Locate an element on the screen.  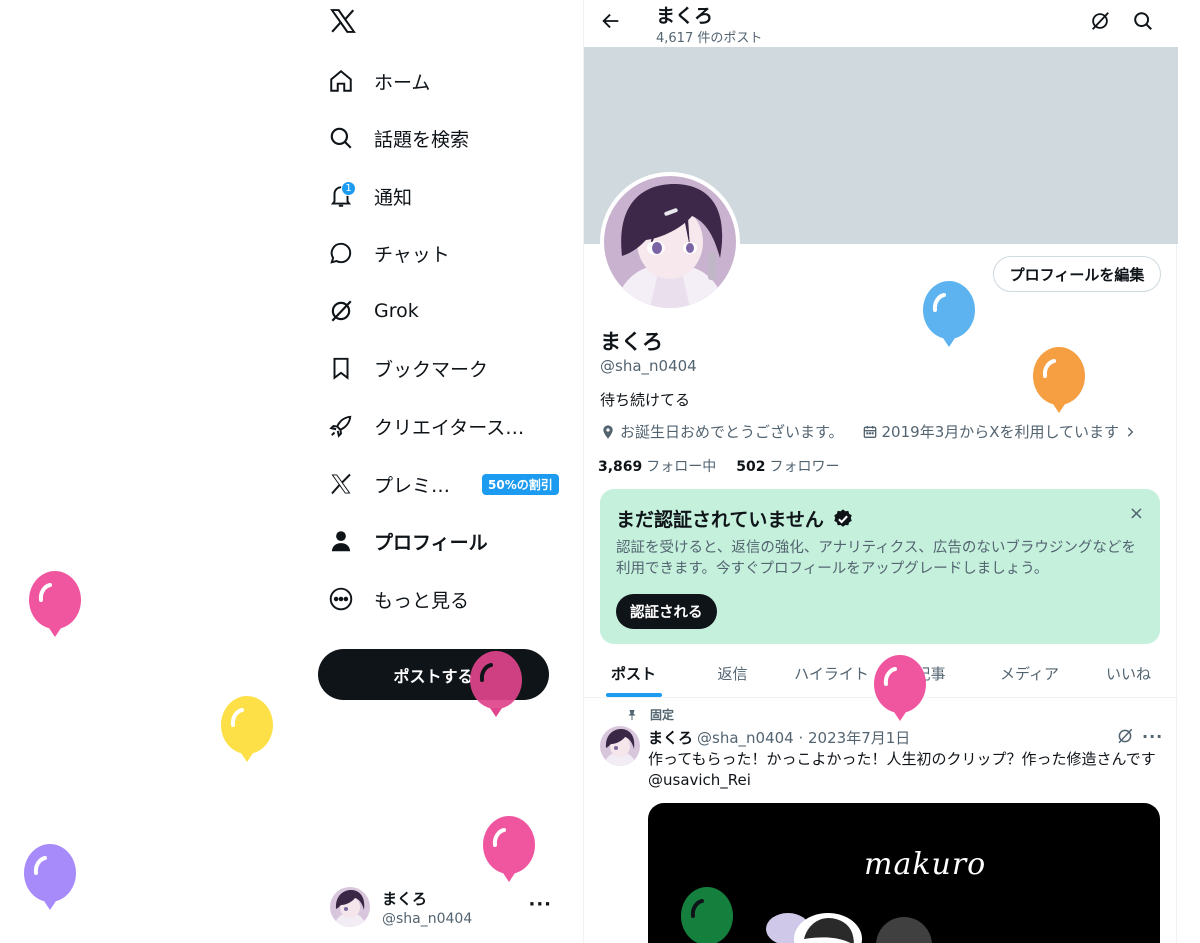
nav-item-label: 通知 is located at coordinates (393, 197).